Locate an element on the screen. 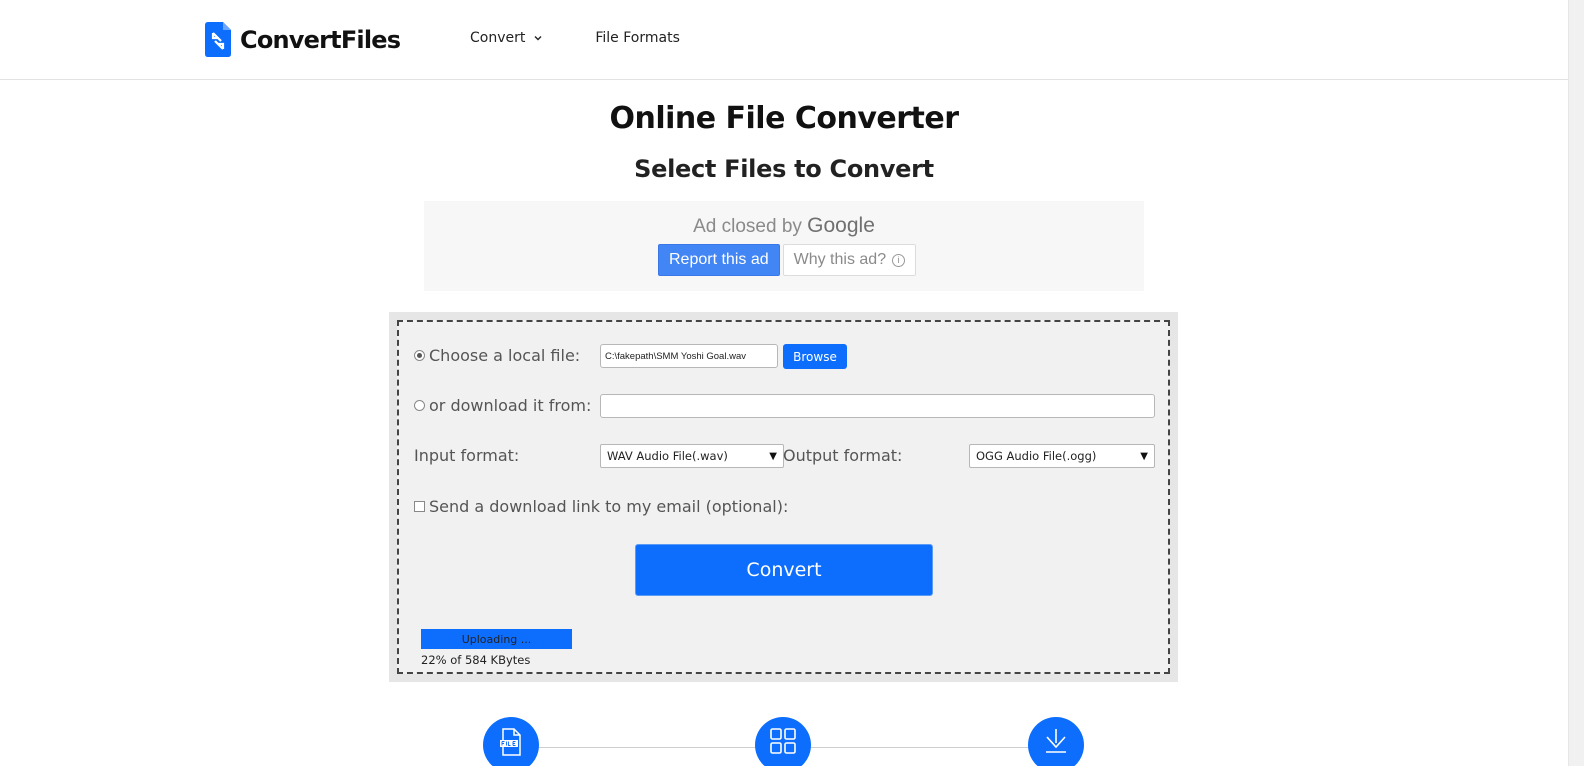 Image resolution: width=1584 pixels, height=766 pixels. download-icon is located at coordinates (1056, 741).